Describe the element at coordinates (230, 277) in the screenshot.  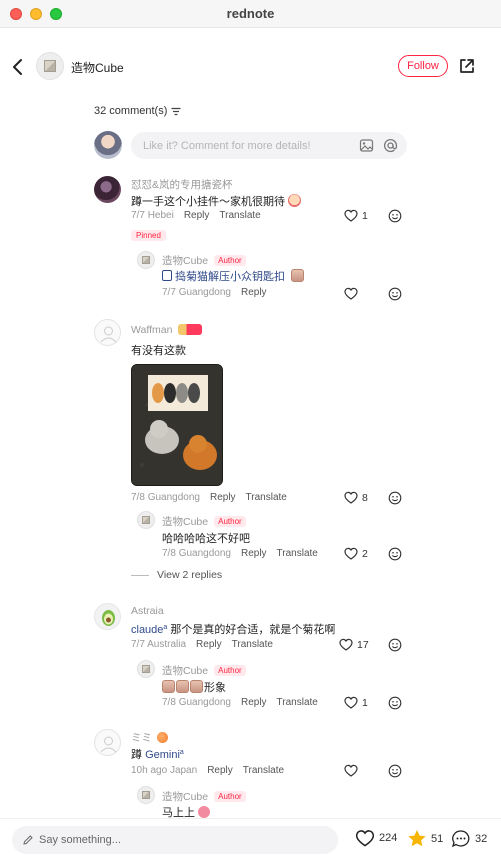
I see `product-link: 捣菊猫解压小众钥匙扣` at that location.